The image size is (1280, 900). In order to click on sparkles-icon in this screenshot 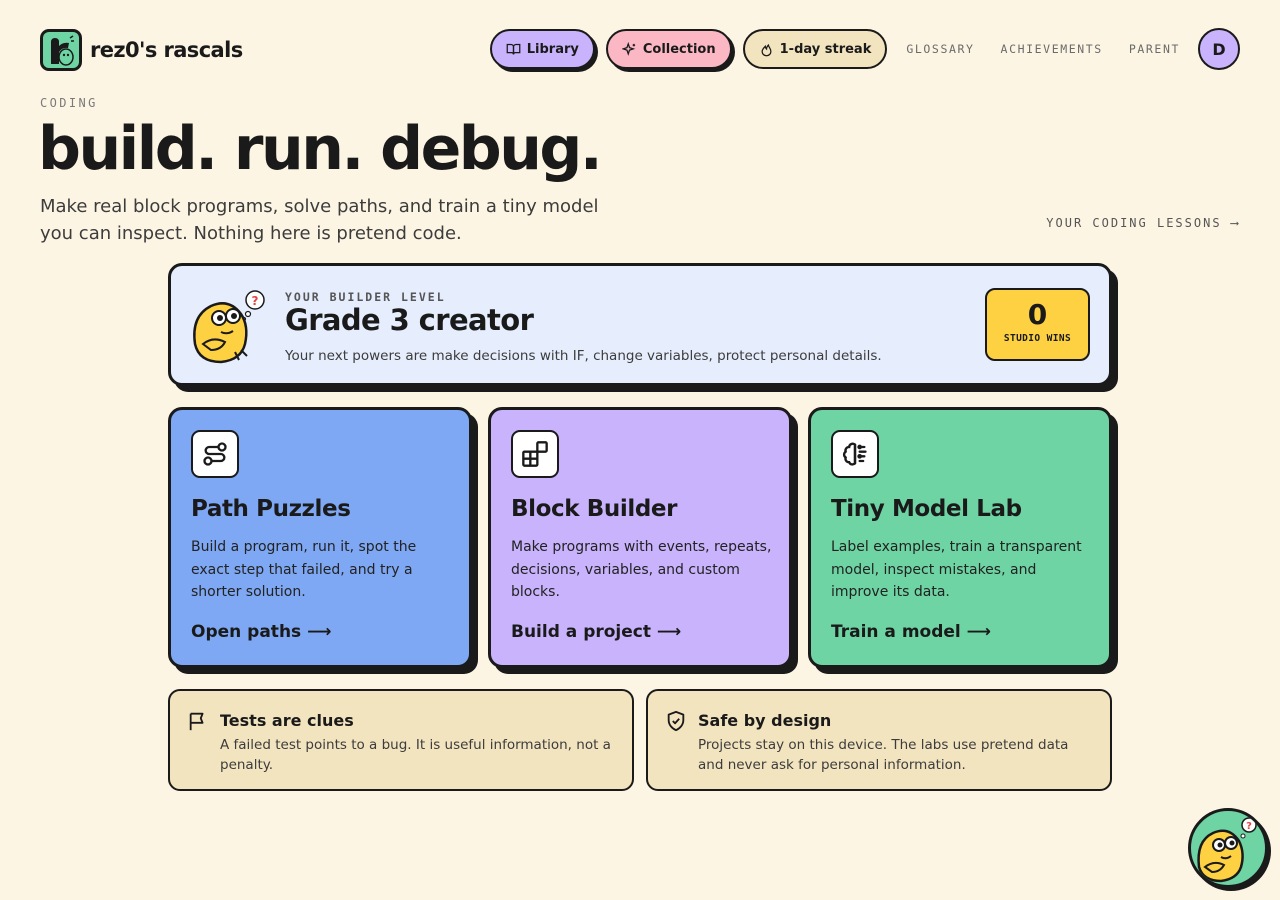, I will do `click(628, 48)`.